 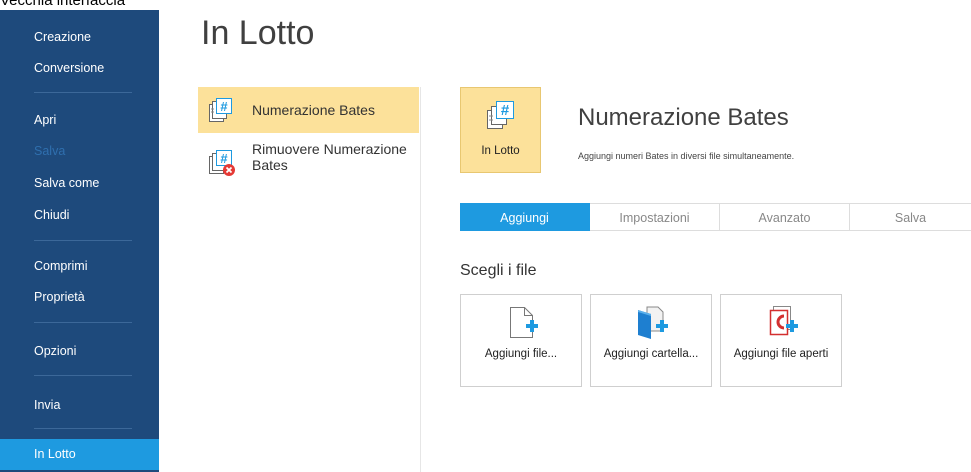 I want to click on command-label: Rimuovere Numerazione Bates, so click(x=329, y=157).